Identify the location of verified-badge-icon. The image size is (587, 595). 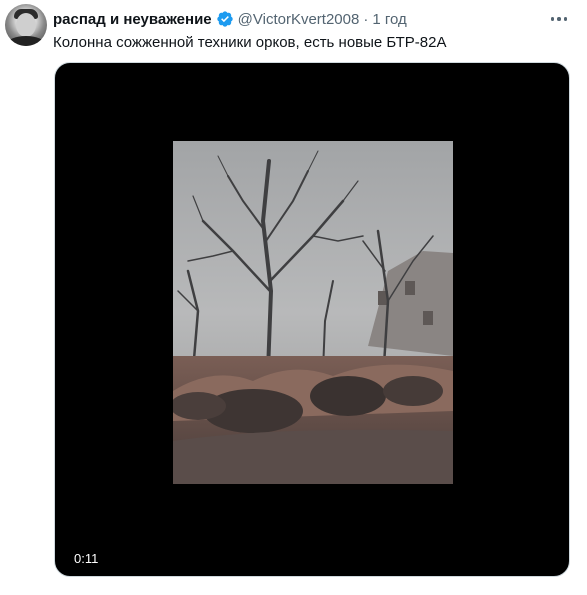
(225, 19).